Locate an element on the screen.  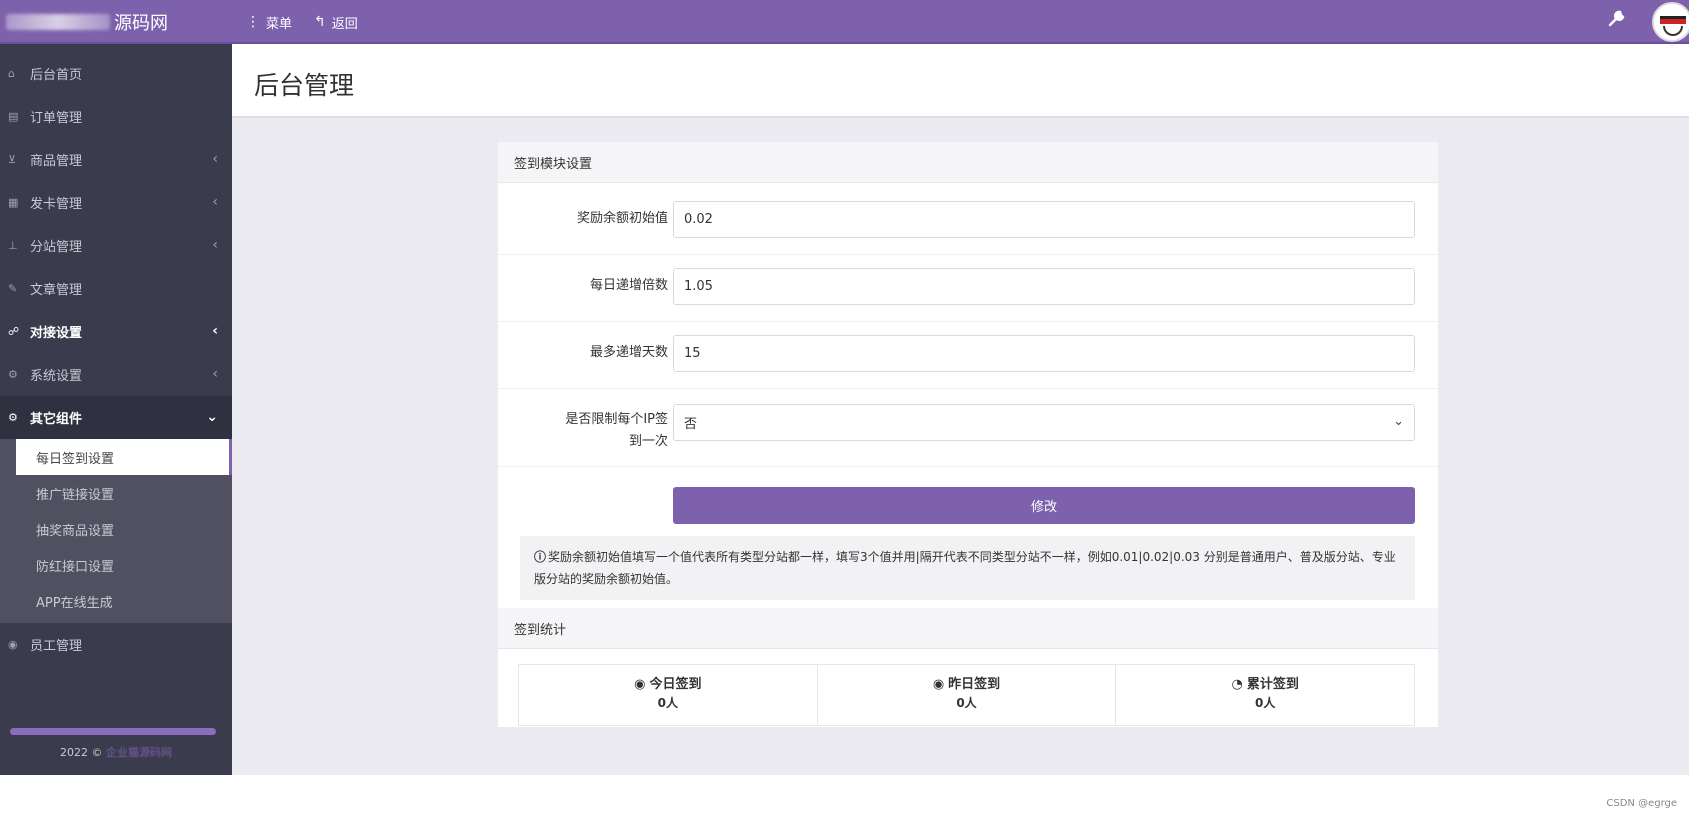
submenu-item-anti-red: 防红接口设置 is located at coordinates (116, 565).